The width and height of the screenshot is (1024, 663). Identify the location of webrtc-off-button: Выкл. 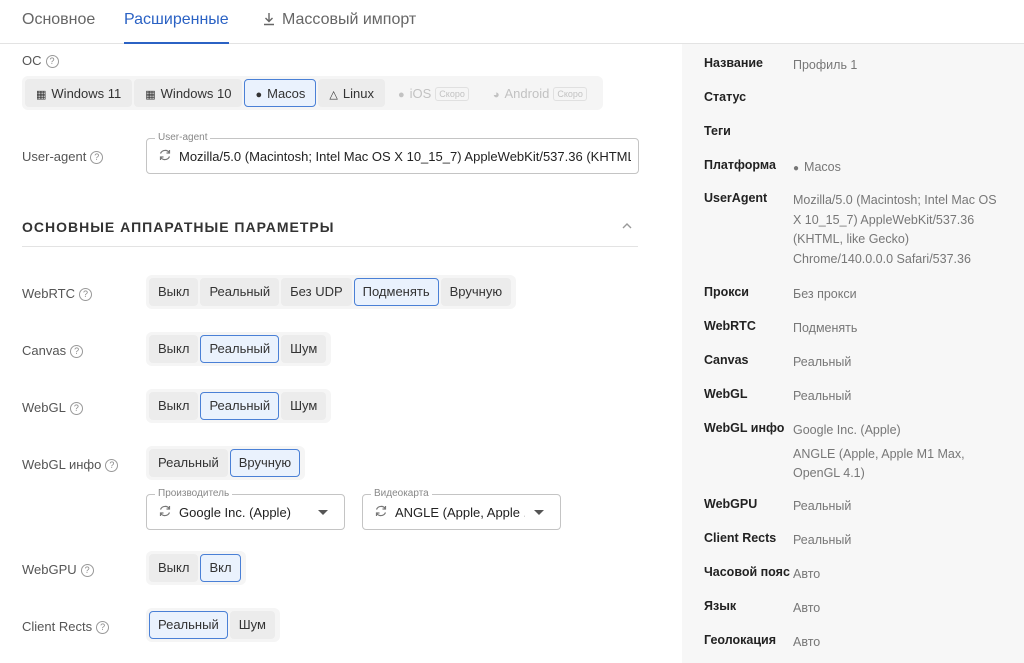
(174, 292).